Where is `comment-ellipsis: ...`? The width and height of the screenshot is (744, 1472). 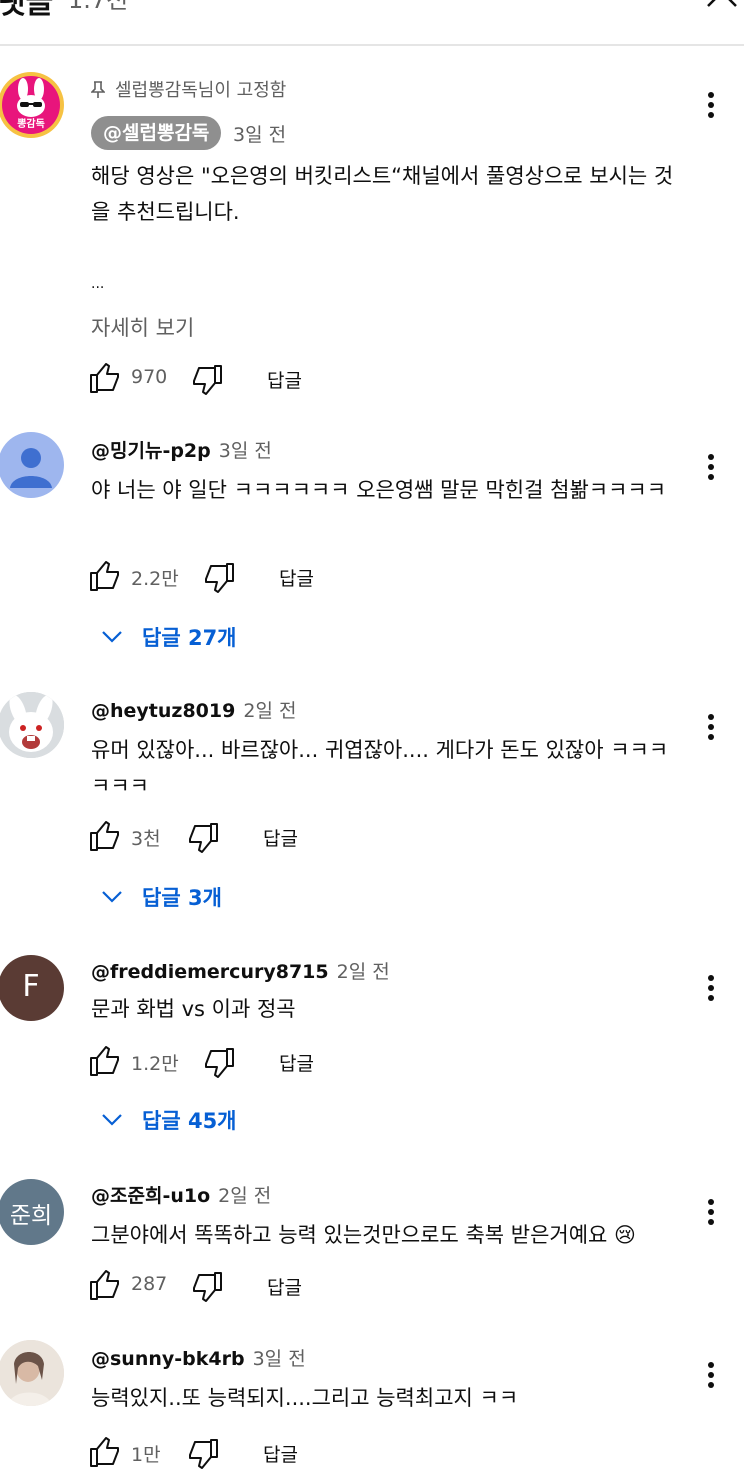
comment-ellipsis: ... is located at coordinates (98, 284).